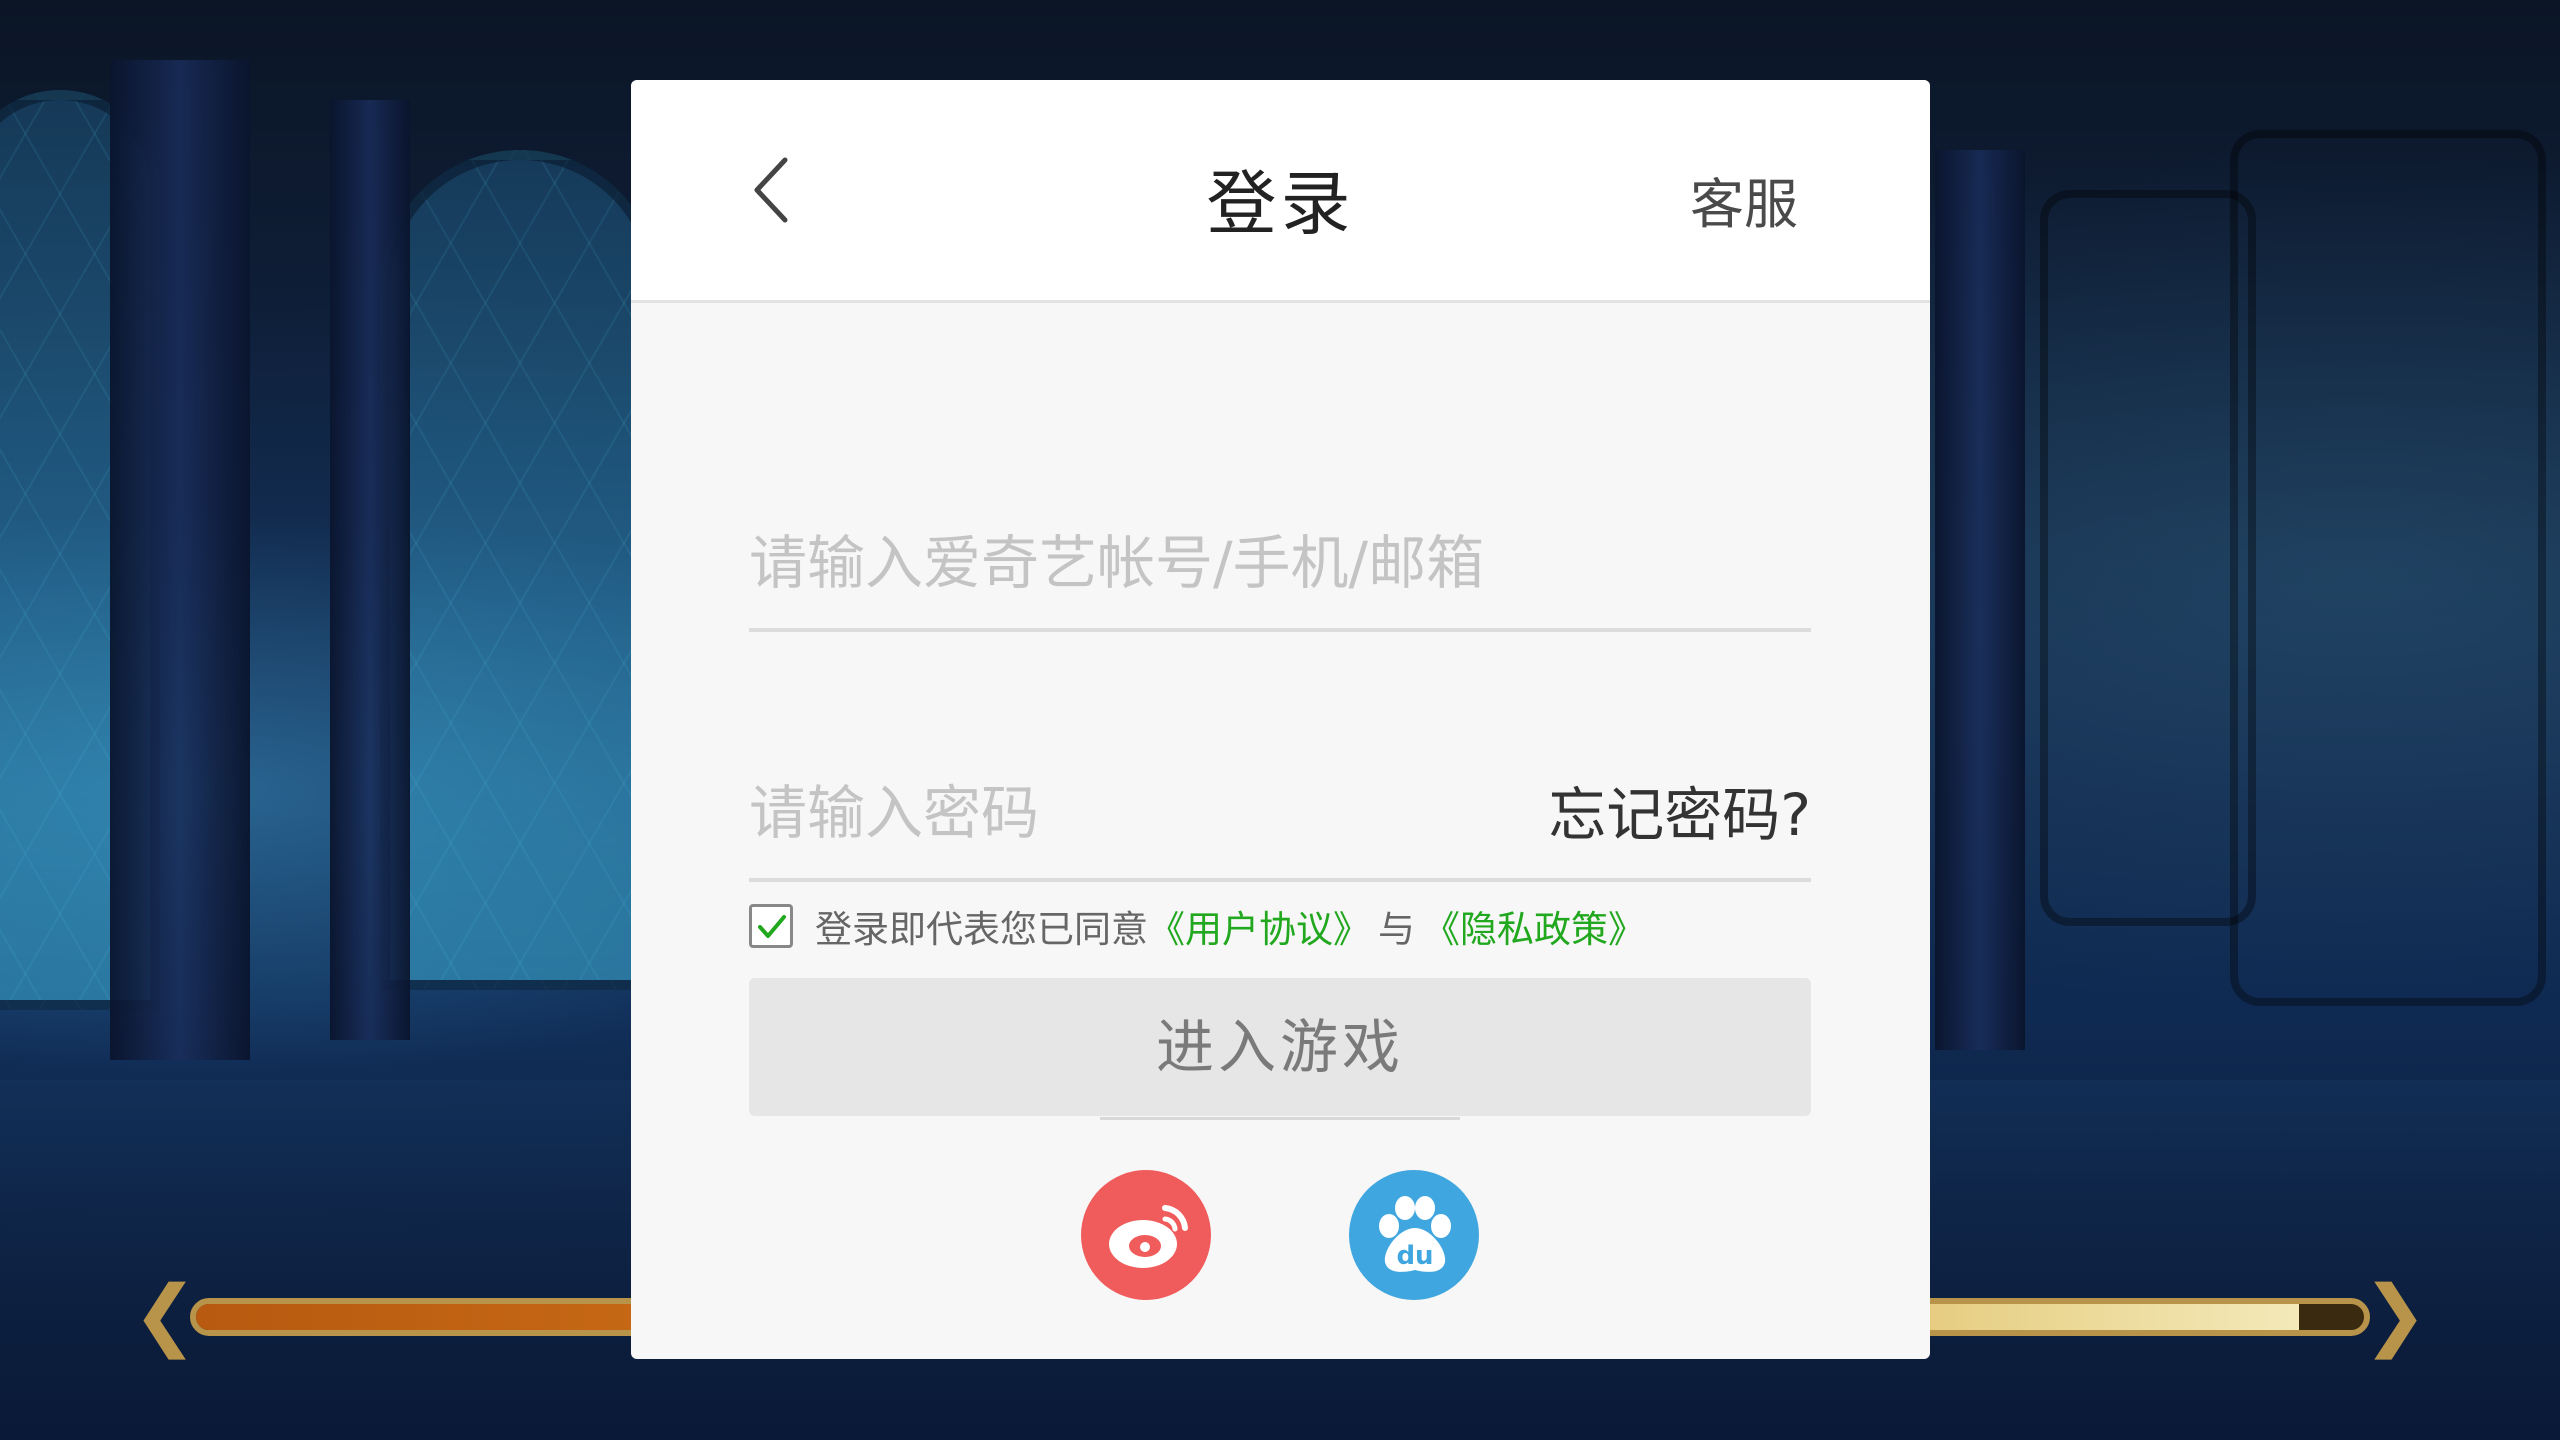 The height and width of the screenshot is (1440, 2560). I want to click on user-agreement-link: 《用户协议》, so click(1259, 926).